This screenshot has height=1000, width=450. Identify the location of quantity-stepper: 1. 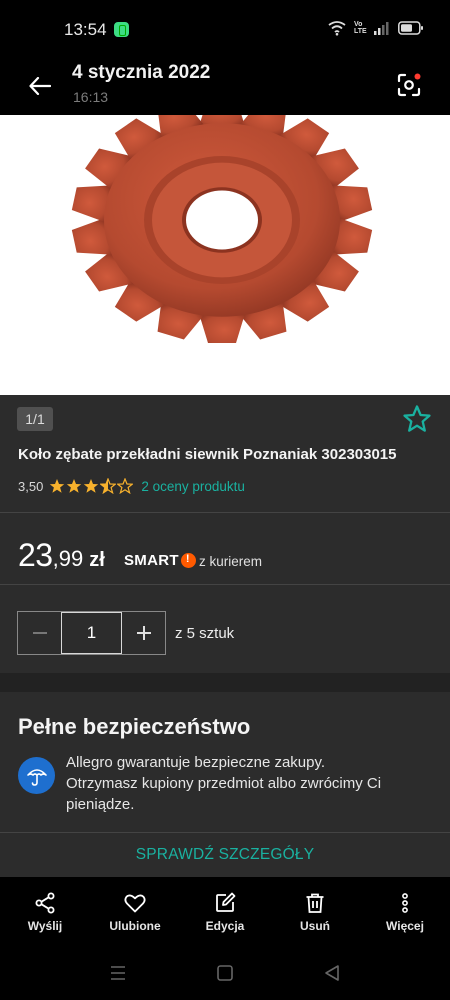
(91, 633).